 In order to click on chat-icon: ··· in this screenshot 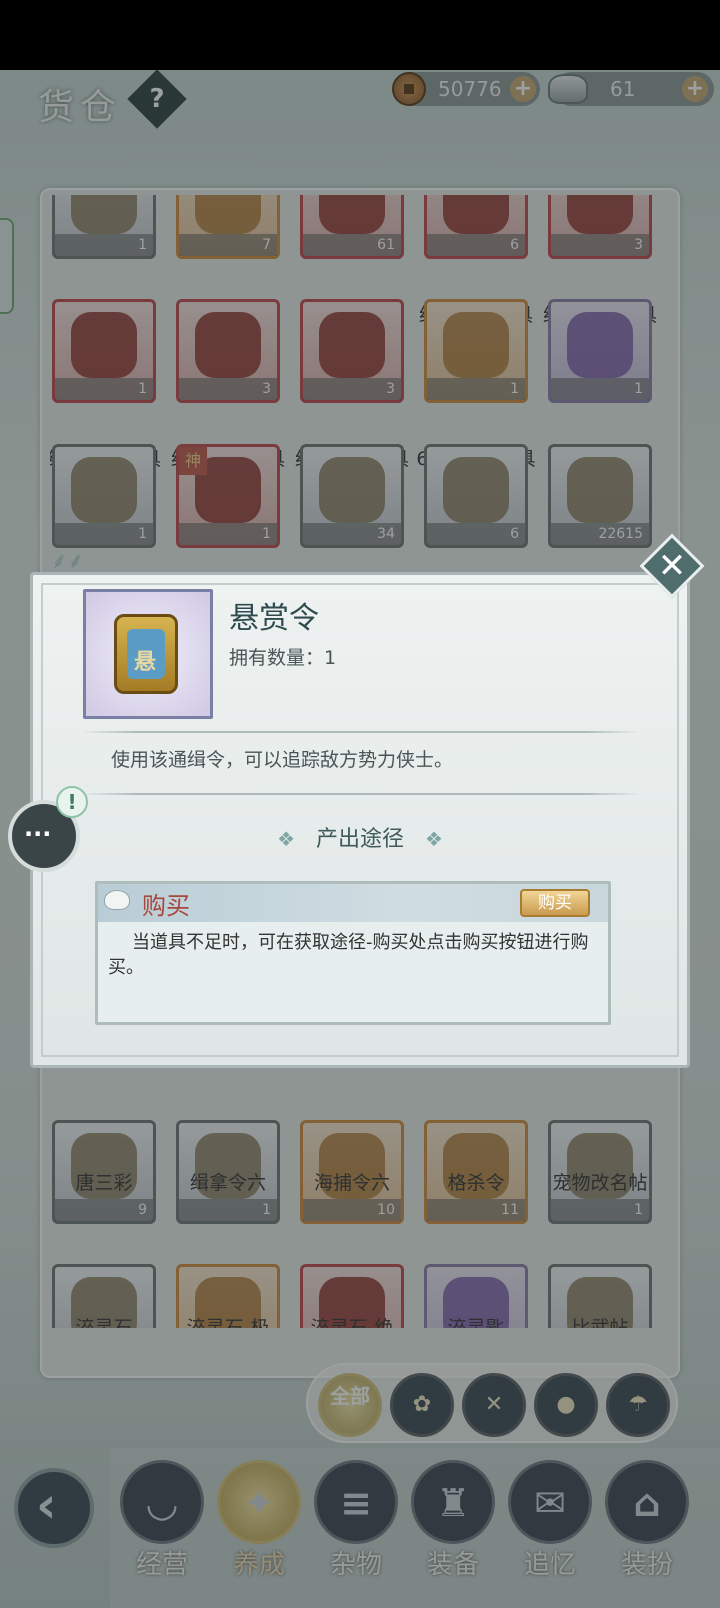, I will do `click(38, 834)`.